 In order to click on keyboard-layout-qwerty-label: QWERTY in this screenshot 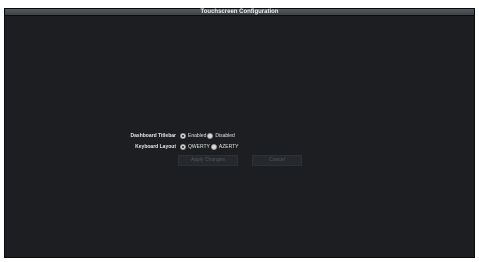, I will do `click(199, 147)`.